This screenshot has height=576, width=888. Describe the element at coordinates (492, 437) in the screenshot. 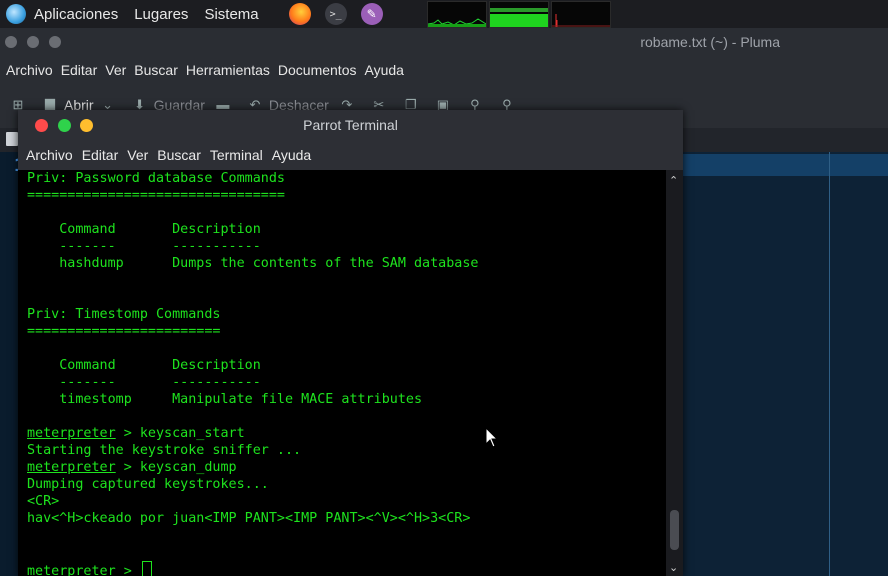

I see `mouse-cursor-icon` at that location.